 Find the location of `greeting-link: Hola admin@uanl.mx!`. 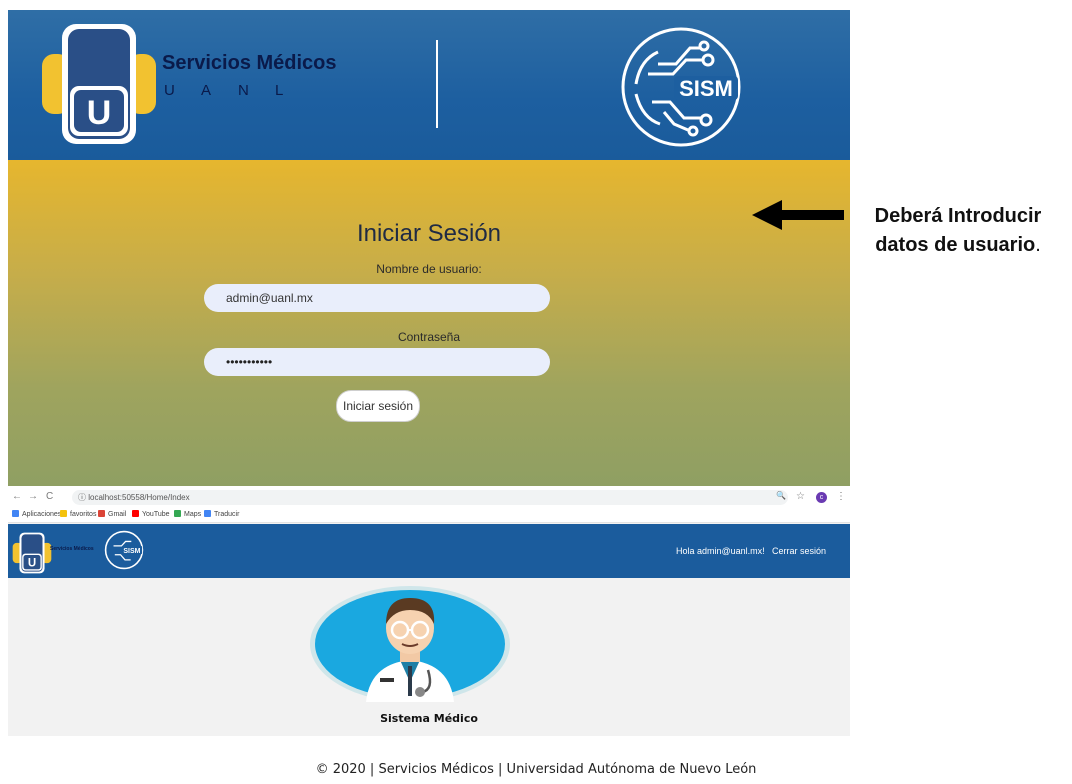

greeting-link: Hola admin@uanl.mx! is located at coordinates (720, 551).